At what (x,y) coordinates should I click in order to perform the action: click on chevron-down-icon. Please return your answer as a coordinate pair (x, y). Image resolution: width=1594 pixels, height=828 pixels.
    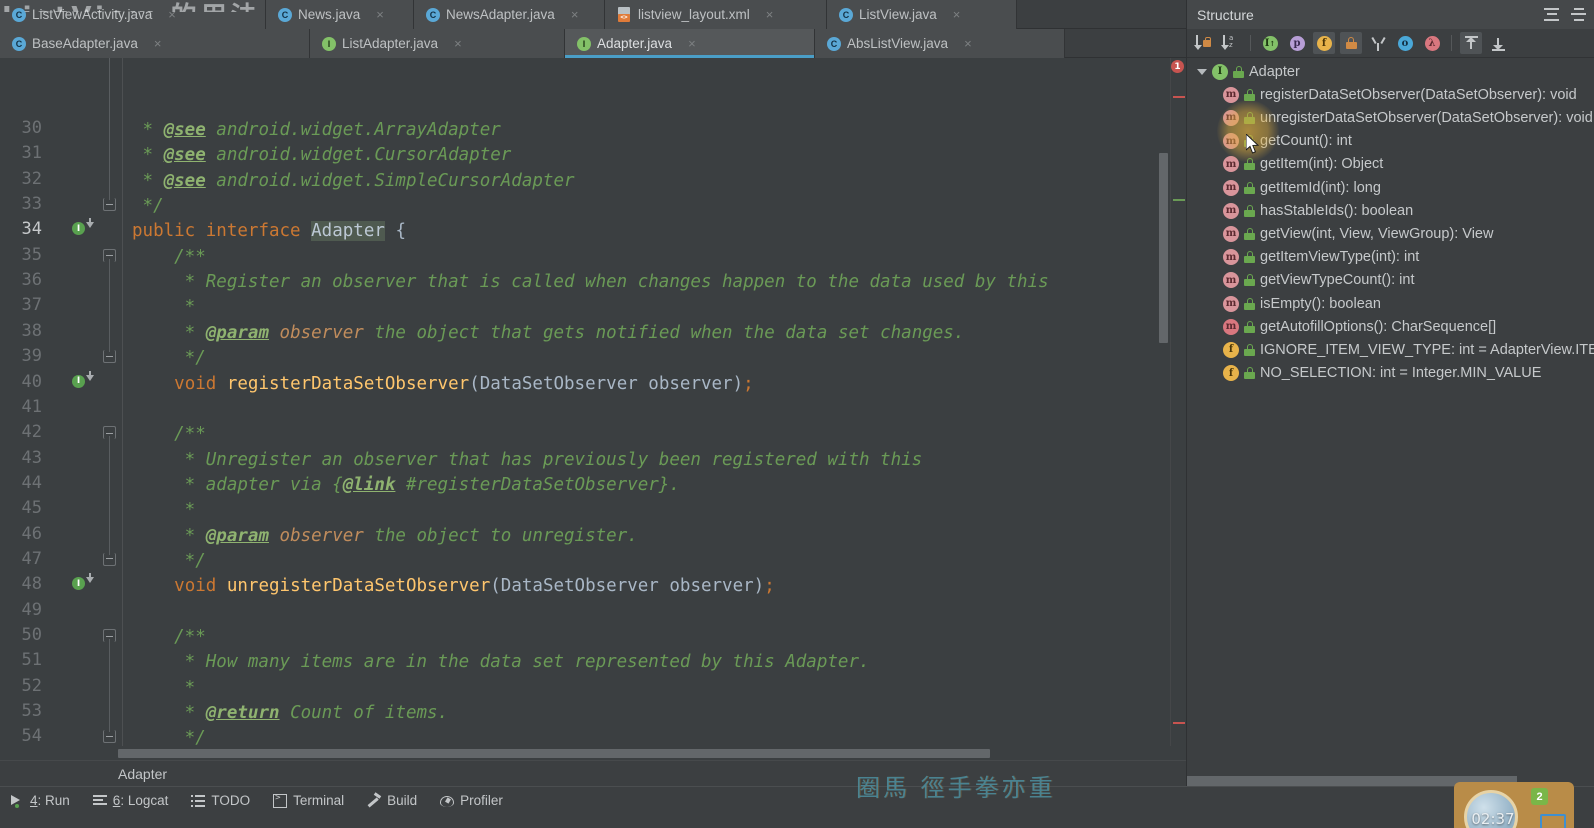
    Looking at the image, I should click on (1202, 71).